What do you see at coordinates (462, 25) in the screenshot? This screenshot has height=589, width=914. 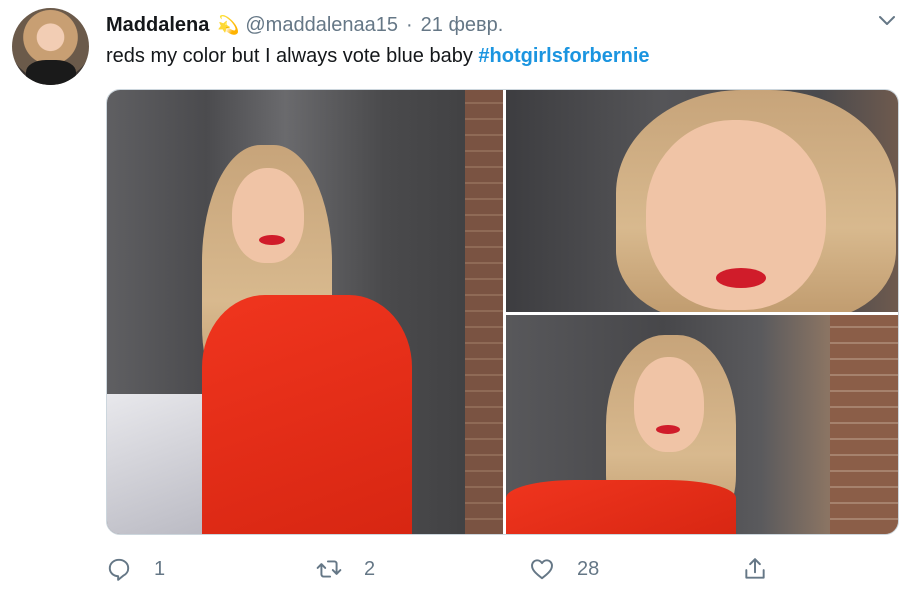 I see `tweet-date: 21 февр.` at bounding box center [462, 25].